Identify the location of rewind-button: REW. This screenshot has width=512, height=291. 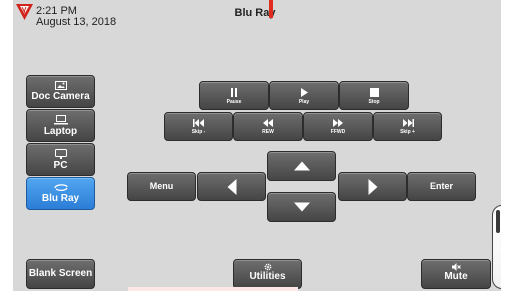
(268, 126).